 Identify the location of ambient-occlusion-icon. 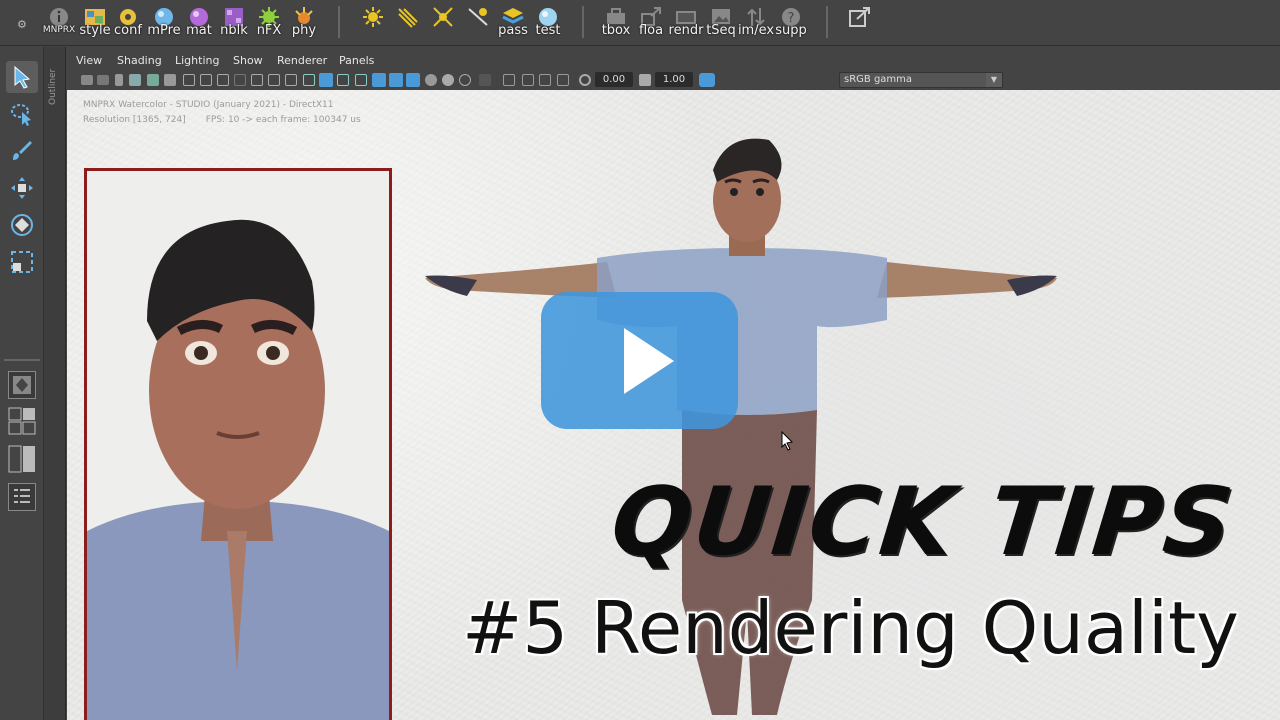
(509, 80).